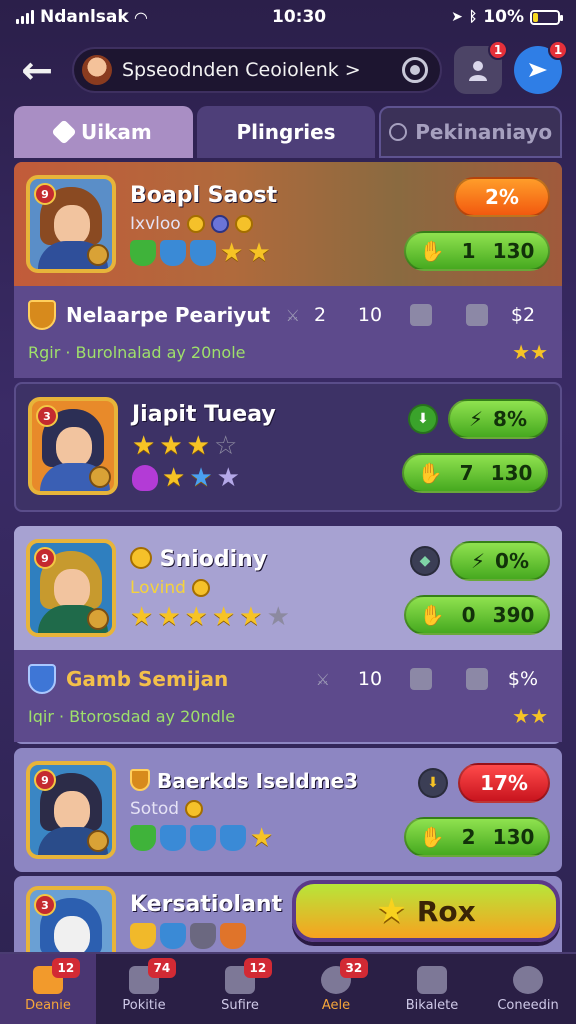  Describe the element at coordinates (478, 561) in the screenshot. I see `bolt-icon: ⚡` at that location.